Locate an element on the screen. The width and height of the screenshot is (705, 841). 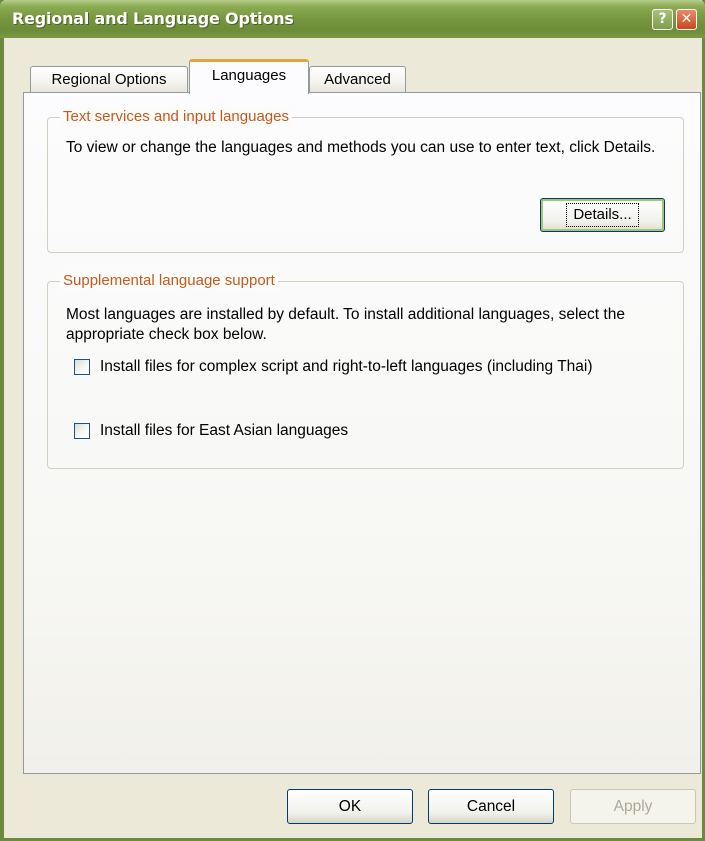
complex-script-checkbox is located at coordinates (82, 367).